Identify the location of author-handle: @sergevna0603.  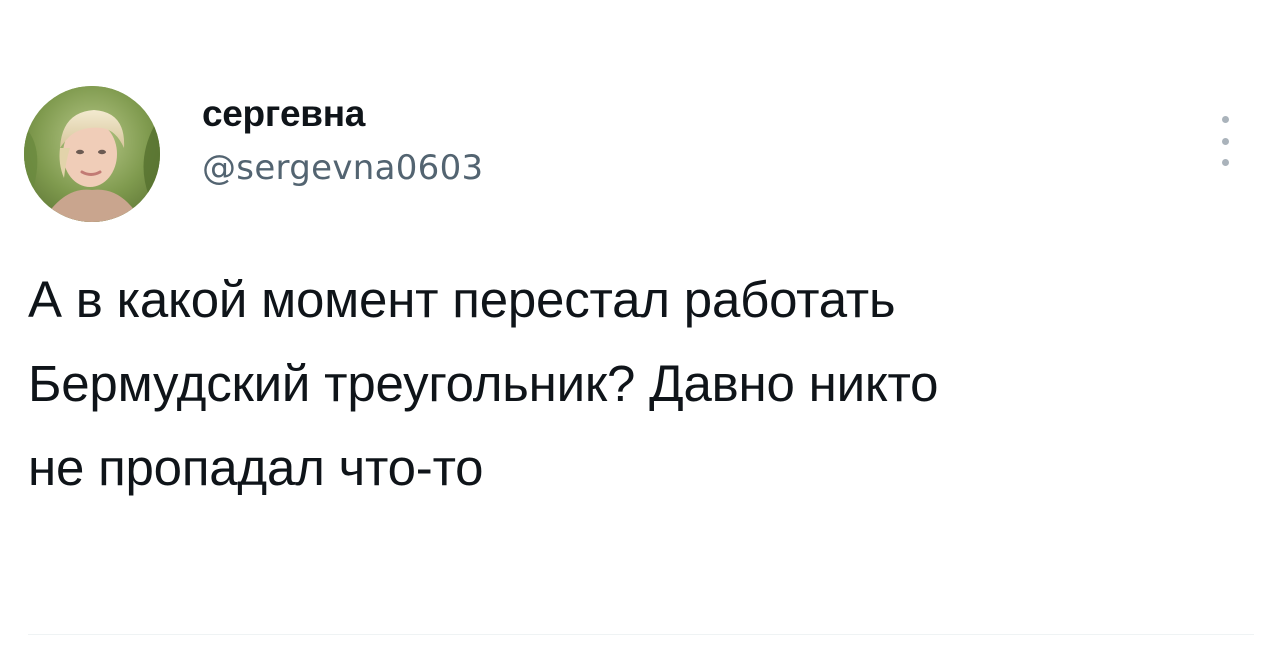
(342, 168).